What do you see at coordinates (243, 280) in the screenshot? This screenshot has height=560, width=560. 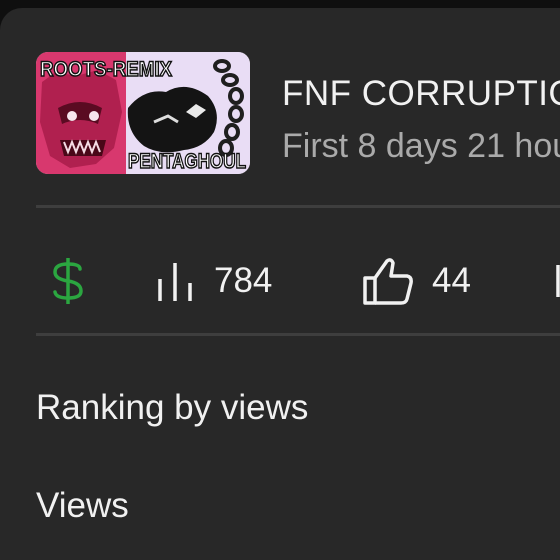 I see `views-count: 784` at bounding box center [243, 280].